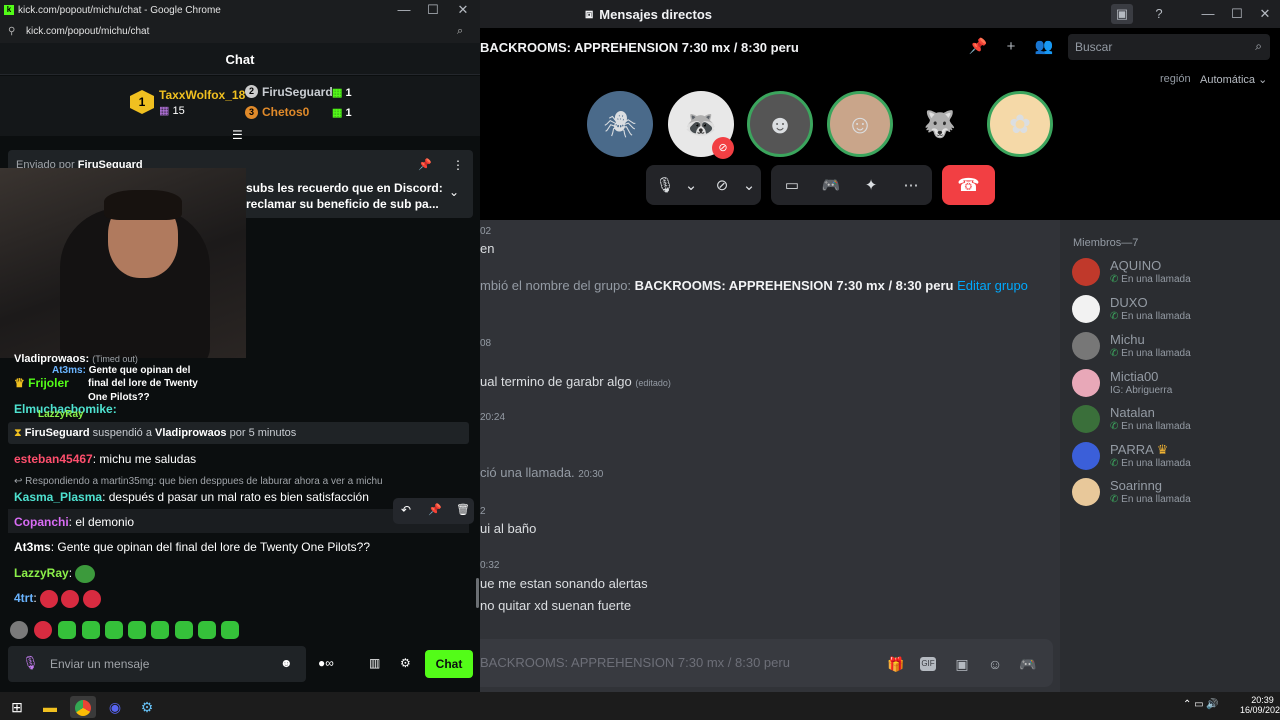 This screenshot has height=720, width=1280. I want to click on inbox-icon: ▣, so click(1122, 14).